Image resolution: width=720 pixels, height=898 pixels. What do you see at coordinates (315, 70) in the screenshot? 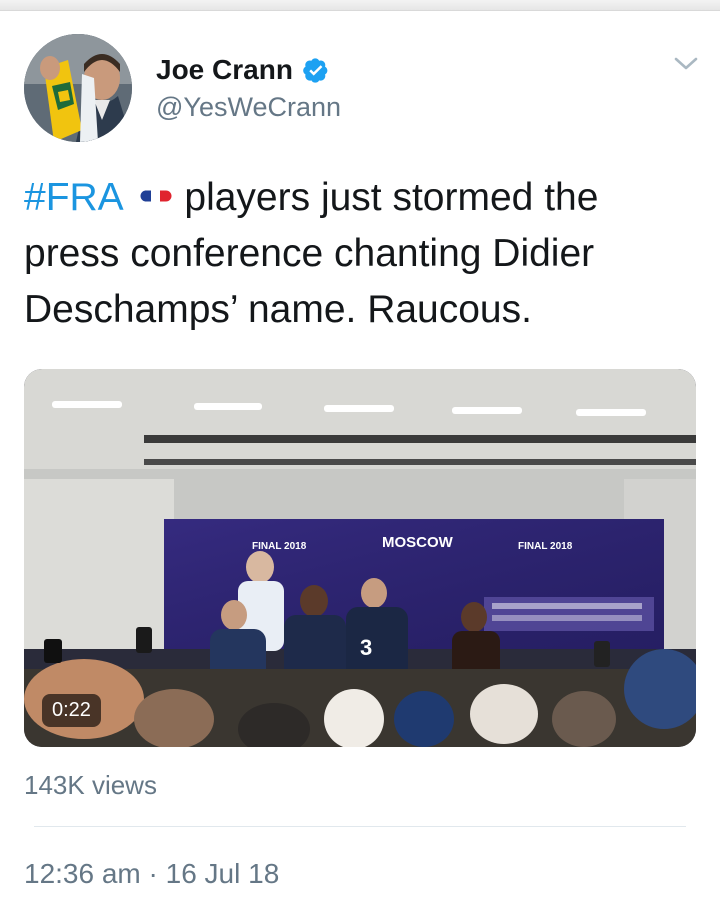
I see `verified-badge-icon` at bounding box center [315, 70].